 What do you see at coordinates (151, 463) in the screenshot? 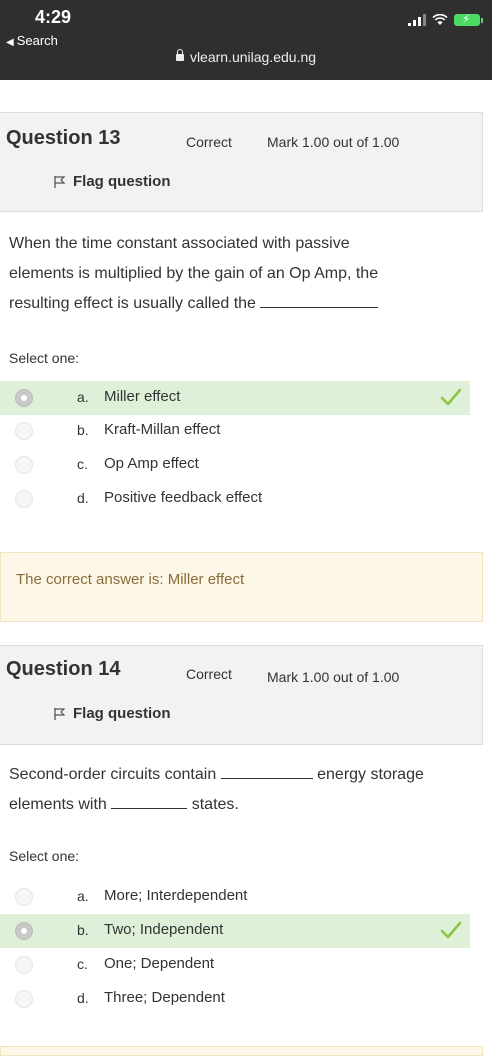
I see `option-text: Op Amp effect` at bounding box center [151, 463].